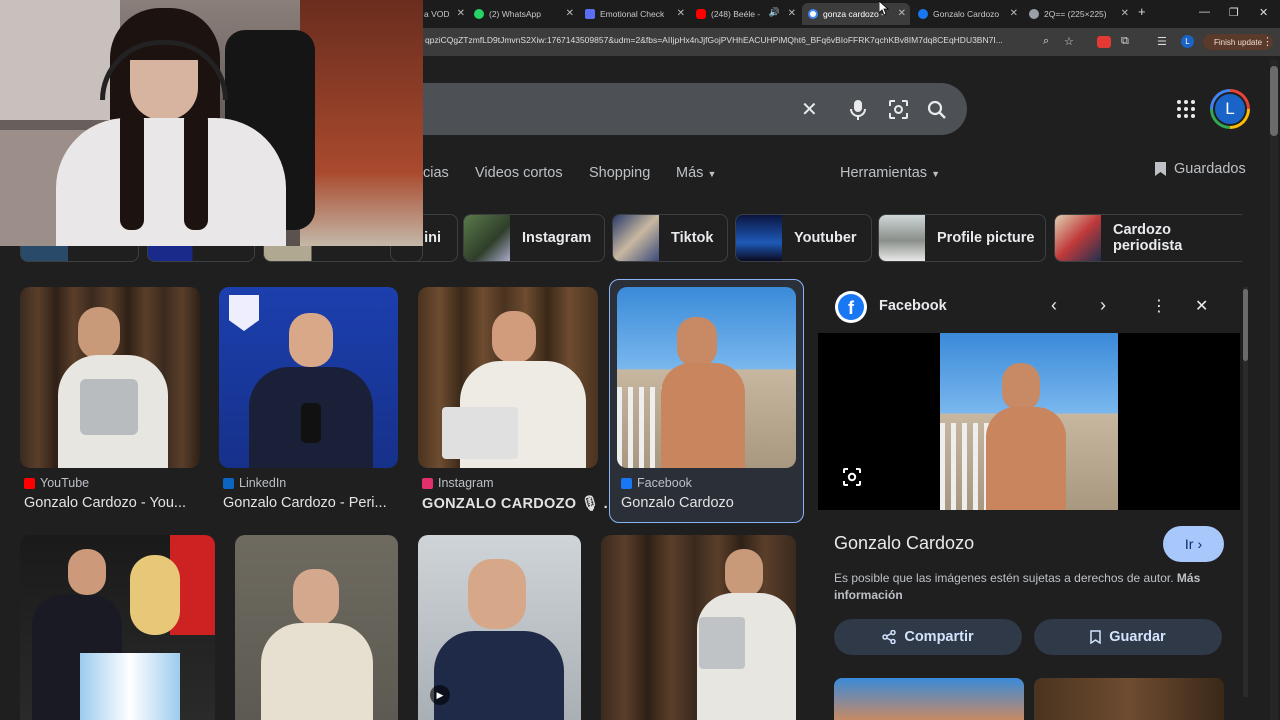 This screenshot has width=1280, height=720. Describe the element at coordinates (637, 14) in the screenshot. I see `tab-emotional-check: Emotional Check ✕` at that location.